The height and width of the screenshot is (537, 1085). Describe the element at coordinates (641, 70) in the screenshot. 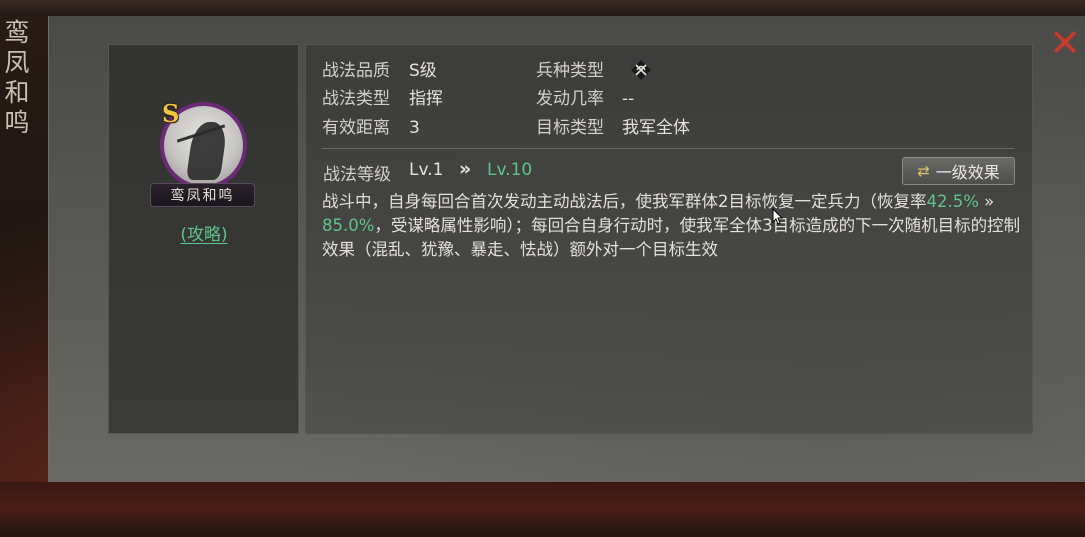

I see `troop-type-icon` at that location.